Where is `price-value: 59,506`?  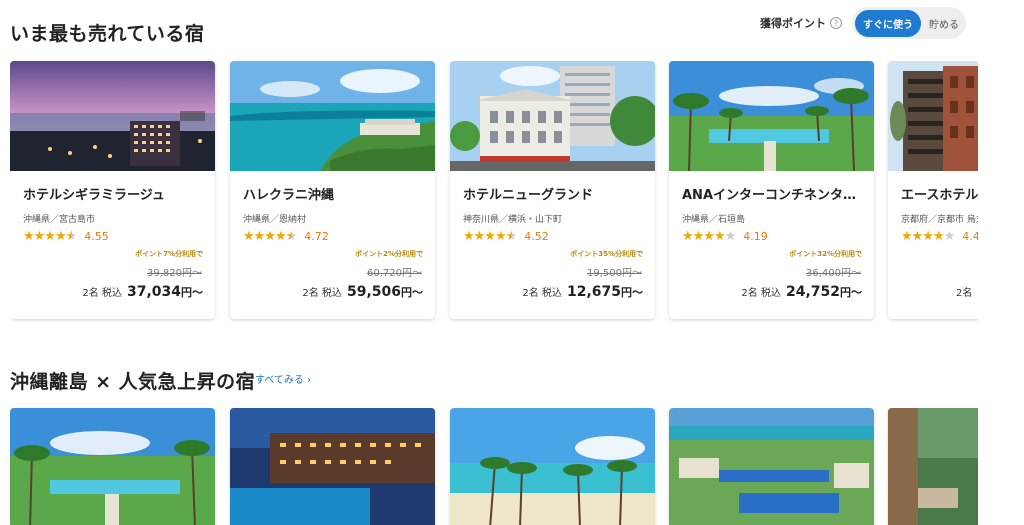 price-value: 59,506 is located at coordinates (373, 292).